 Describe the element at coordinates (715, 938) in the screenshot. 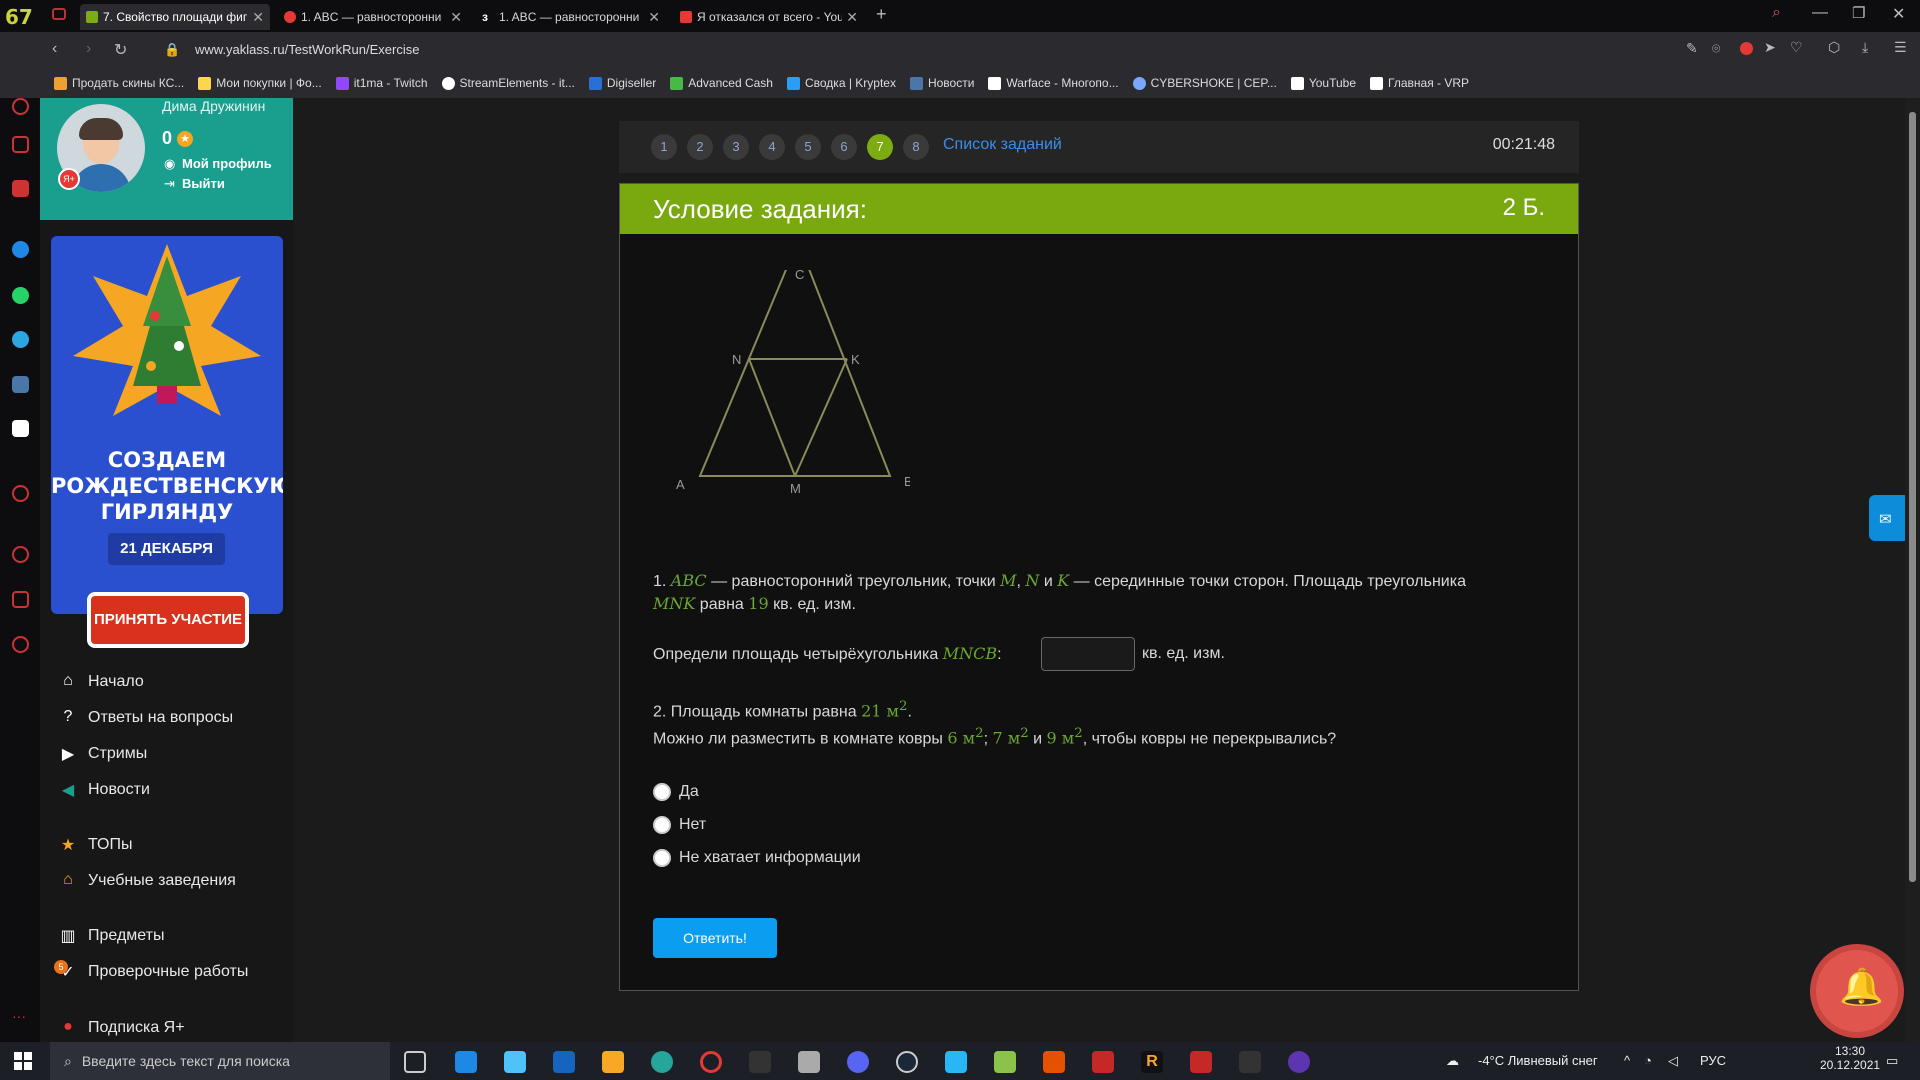

I see `submit-answer-button: Ответить!` at that location.